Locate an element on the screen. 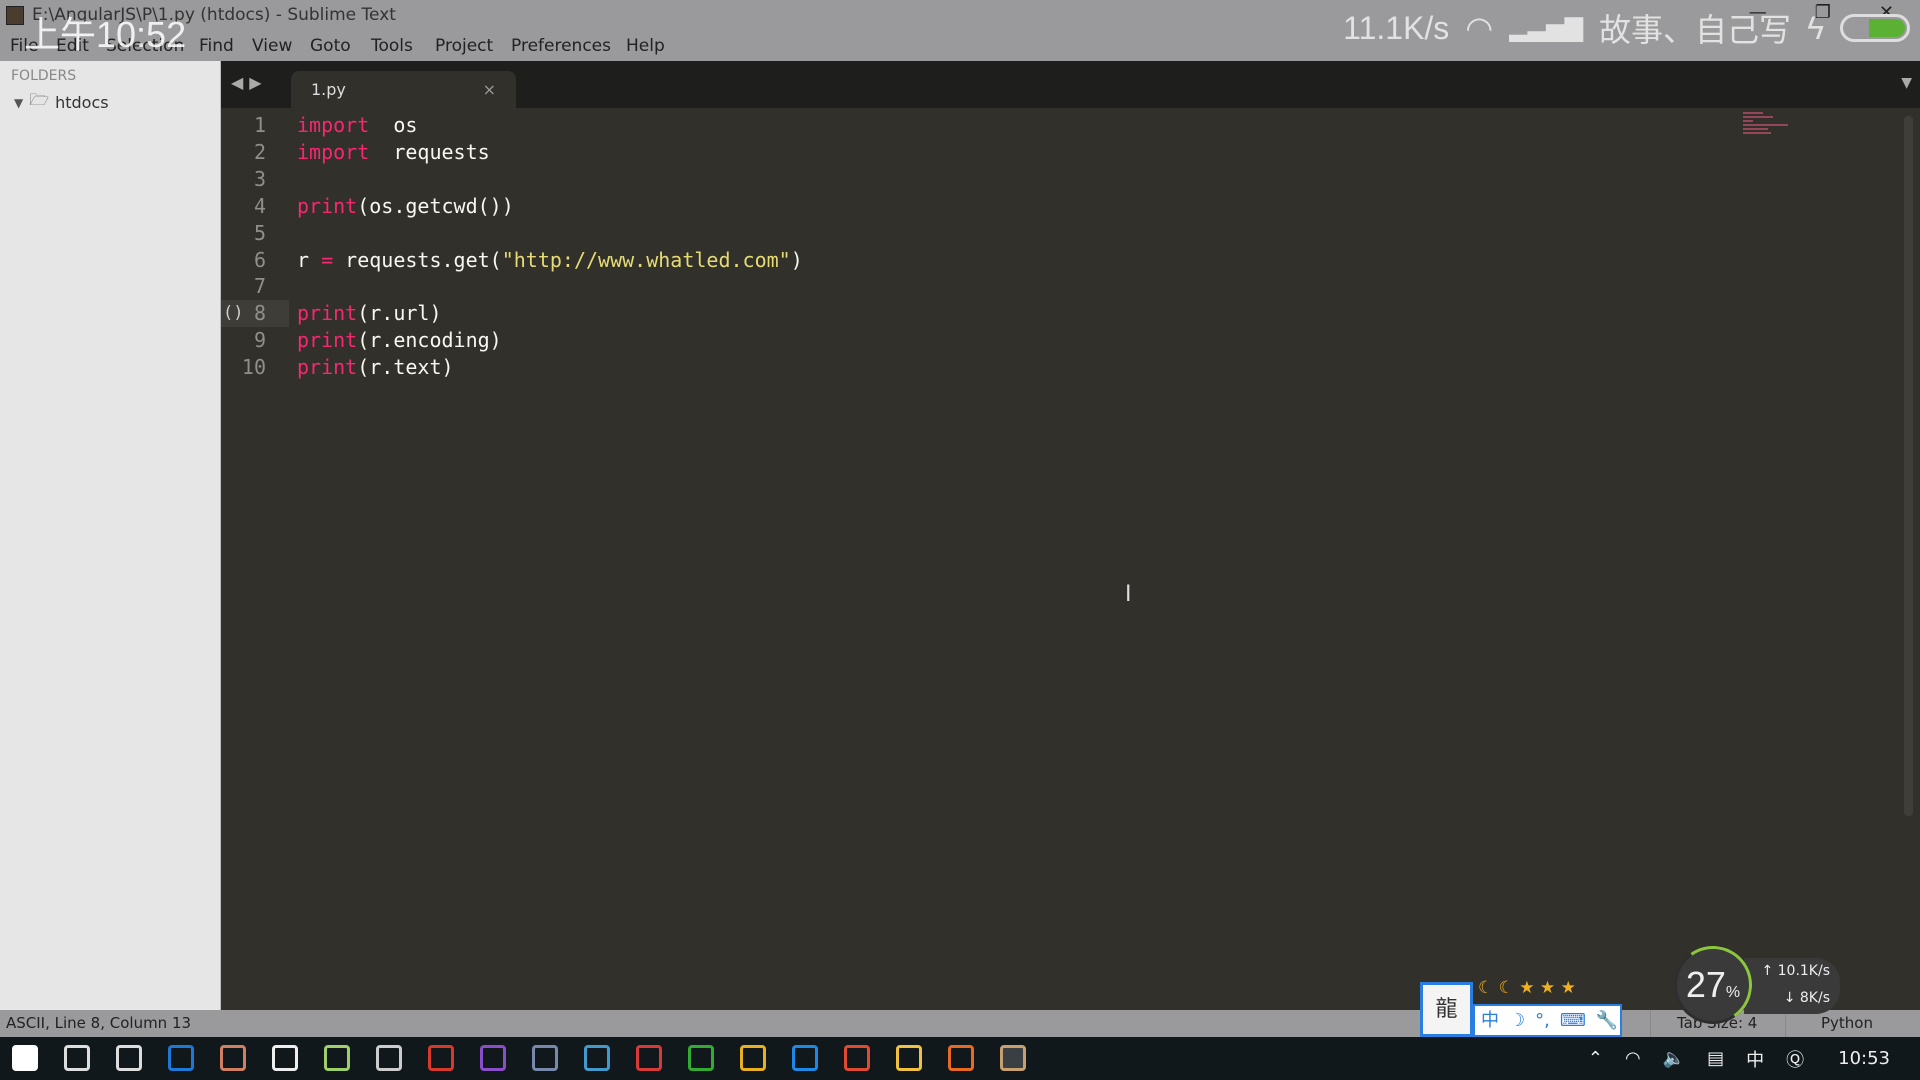 The width and height of the screenshot is (1920, 1080). code-text: print(r.url) is located at coordinates (369, 313).